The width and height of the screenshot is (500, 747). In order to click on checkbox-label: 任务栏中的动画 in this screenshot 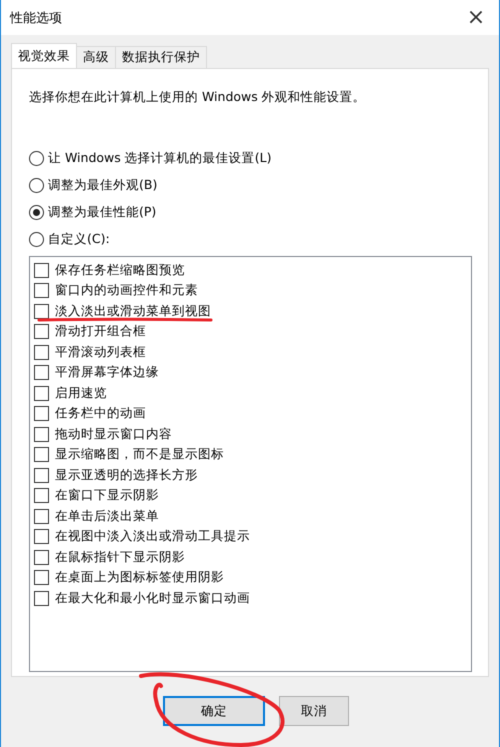, I will do `click(100, 413)`.